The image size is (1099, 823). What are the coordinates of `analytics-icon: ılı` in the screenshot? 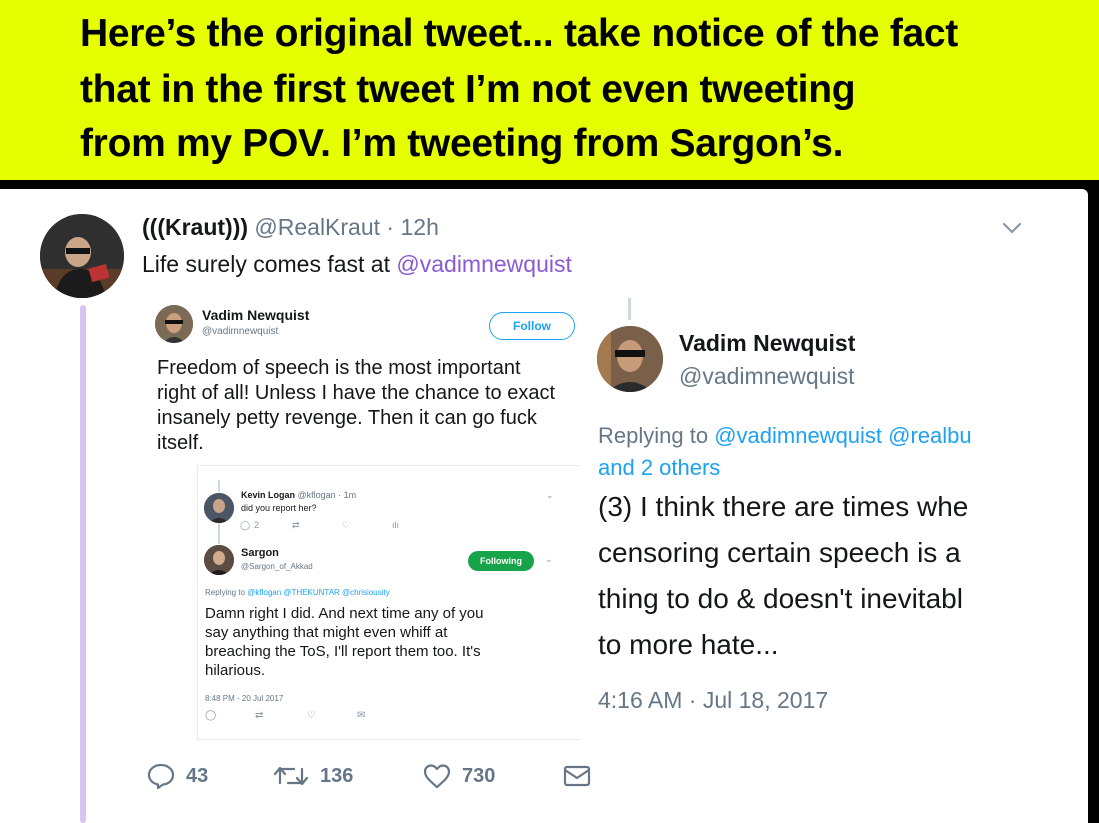 It's located at (396, 525).